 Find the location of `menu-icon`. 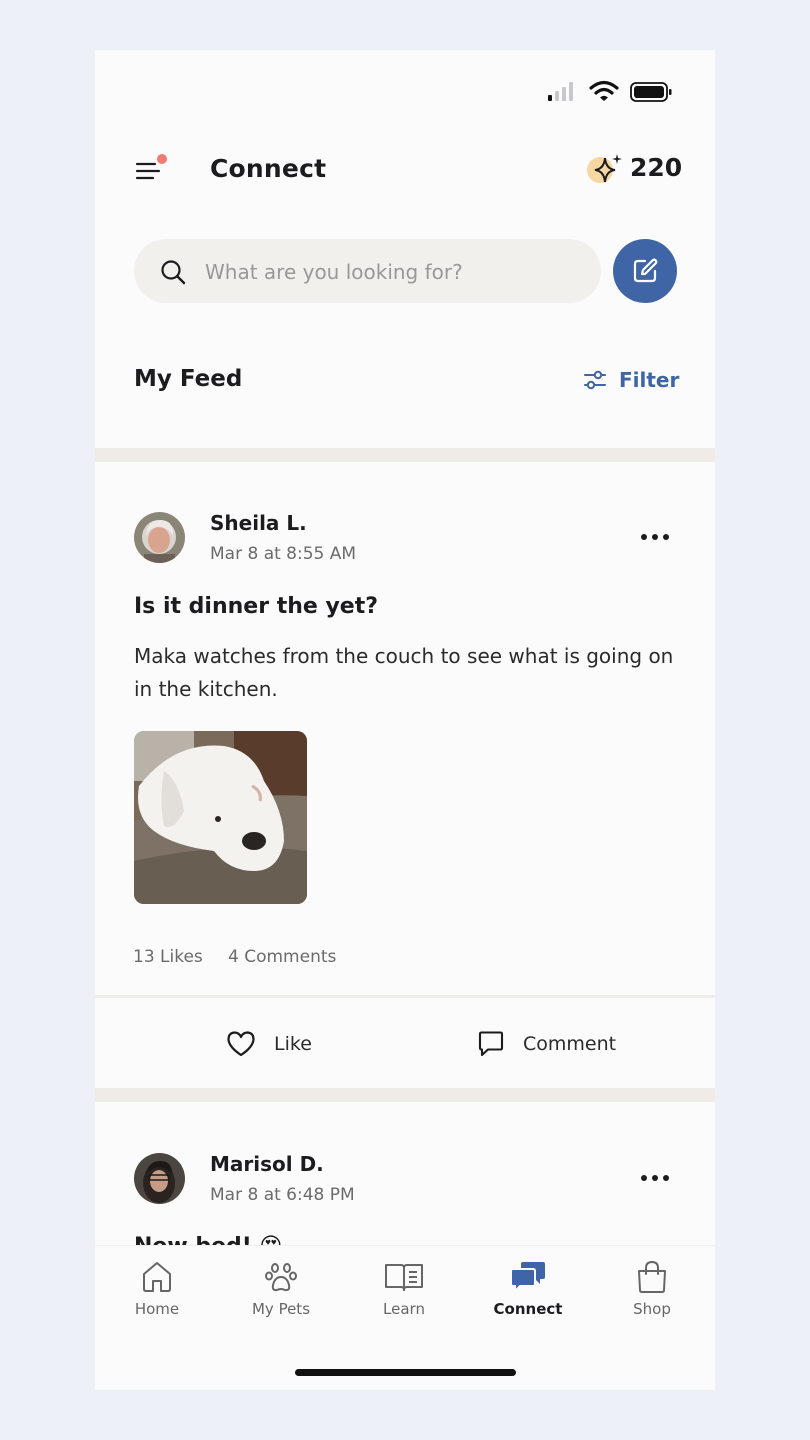

menu-icon is located at coordinates (153, 170).